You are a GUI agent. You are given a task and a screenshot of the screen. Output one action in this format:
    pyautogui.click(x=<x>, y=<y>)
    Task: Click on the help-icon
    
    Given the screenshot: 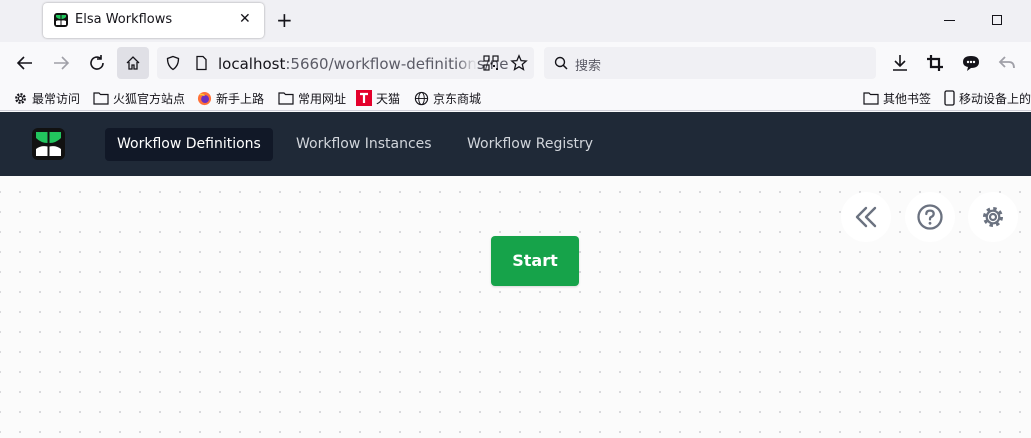 What is the action you would take?
    pyautogui.click(x=930, y=217)
    